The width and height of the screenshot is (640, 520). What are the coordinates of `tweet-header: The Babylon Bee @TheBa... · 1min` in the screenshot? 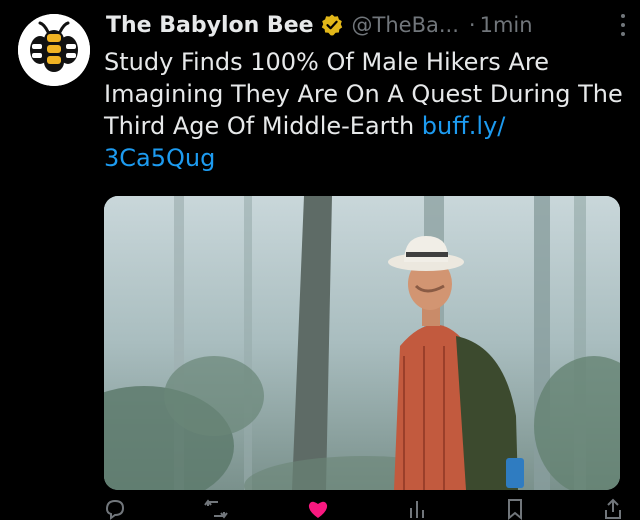 It's located at (366, 25).